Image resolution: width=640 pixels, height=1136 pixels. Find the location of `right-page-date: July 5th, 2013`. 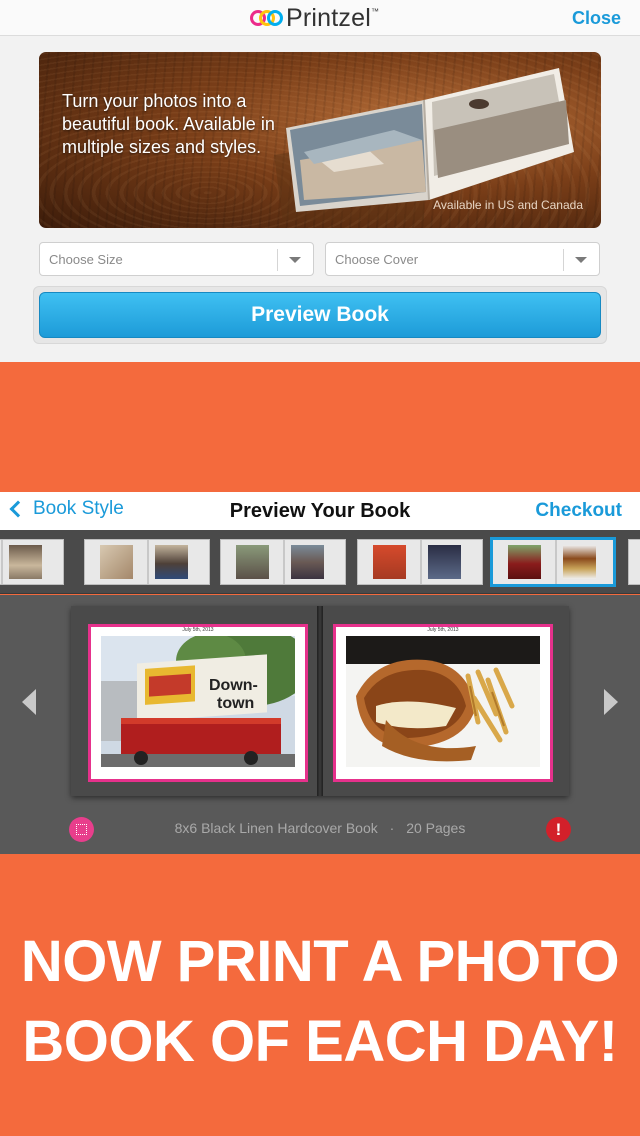

right-page-date: July 5th, 2013 is located at coordinates (443, 630).